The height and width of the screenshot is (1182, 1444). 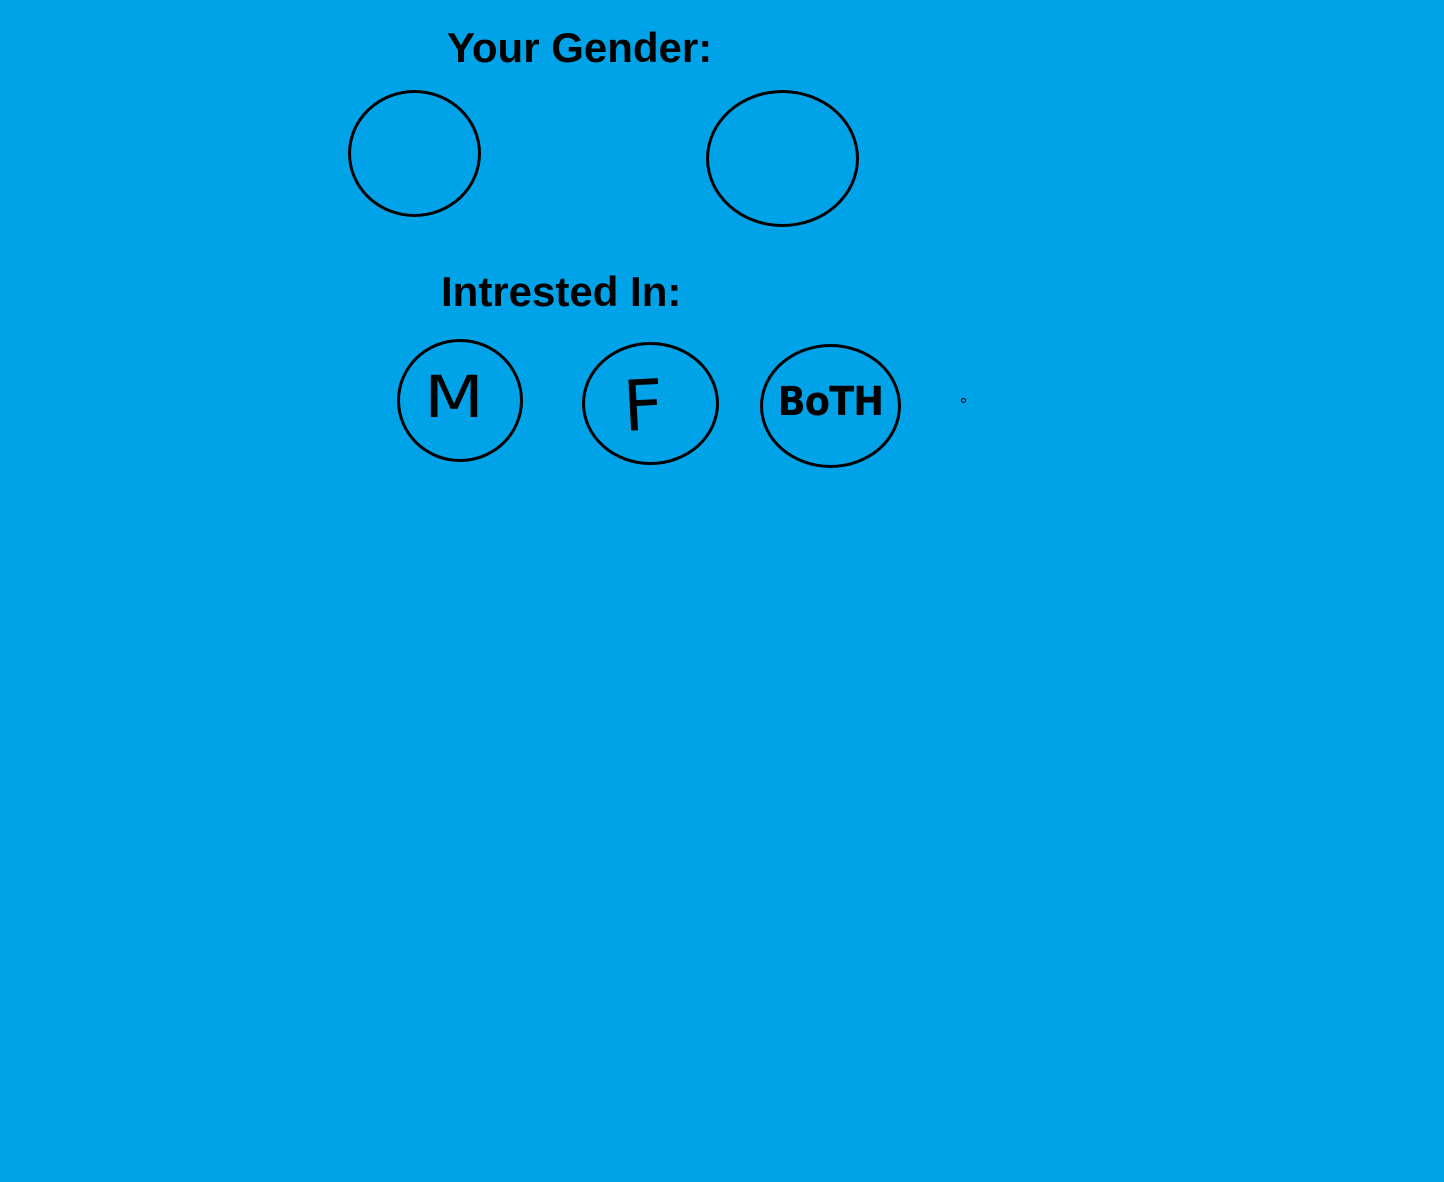 I want to click on interest-female-option: F, so click(x=650, y=403).